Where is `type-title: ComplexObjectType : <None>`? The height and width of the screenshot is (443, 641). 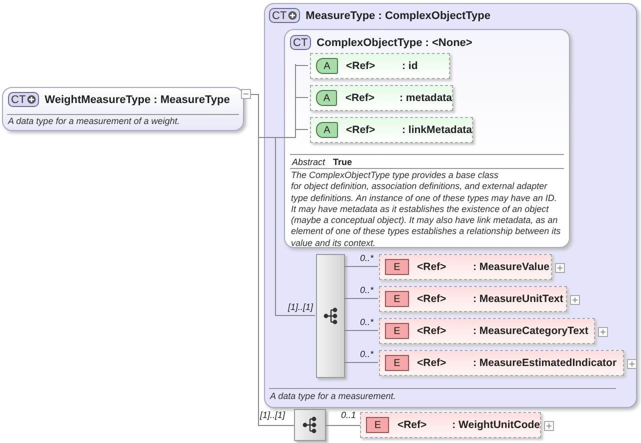
type-title: ComplexObjectType : <None> is located at coordinates (394, 42).